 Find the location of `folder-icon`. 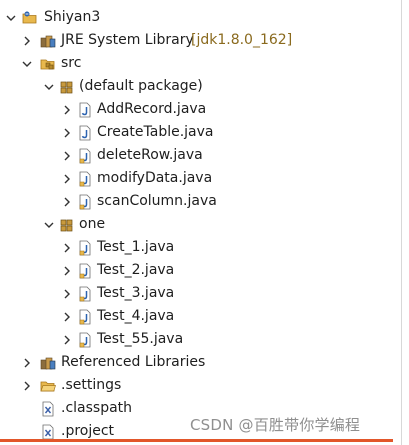

folder-icon is located at coordinates (48, 385).